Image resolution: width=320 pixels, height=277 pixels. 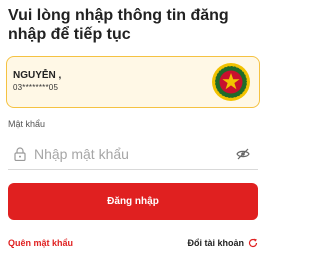 I want to click on password-label: Mật khẩu, so click(x=27, y=124).